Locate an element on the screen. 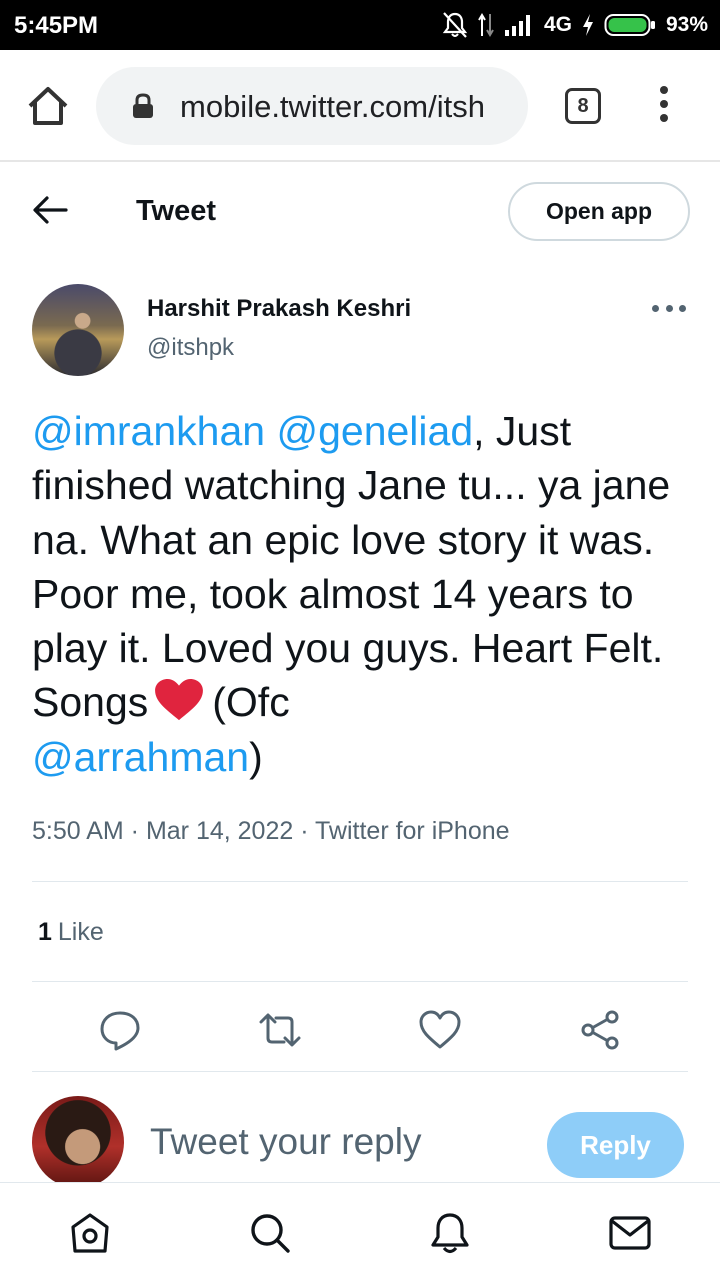 This screenshot has height=1280, width=720. retweet-icon is located at coordinates (280, 1030).